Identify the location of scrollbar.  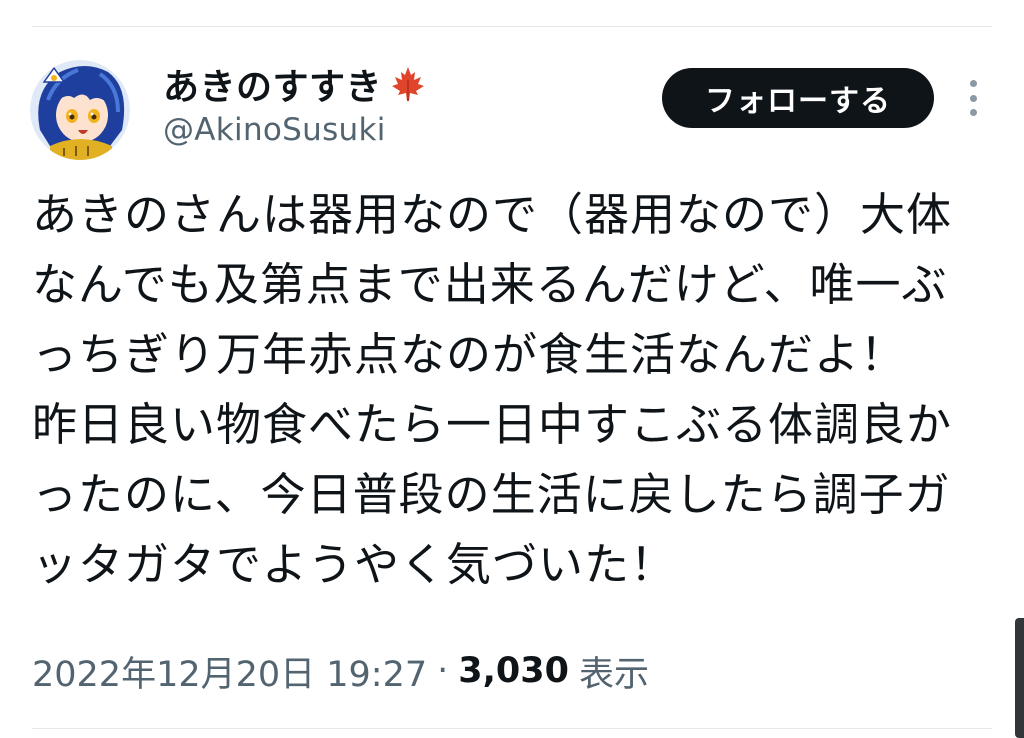
(1019, 678).